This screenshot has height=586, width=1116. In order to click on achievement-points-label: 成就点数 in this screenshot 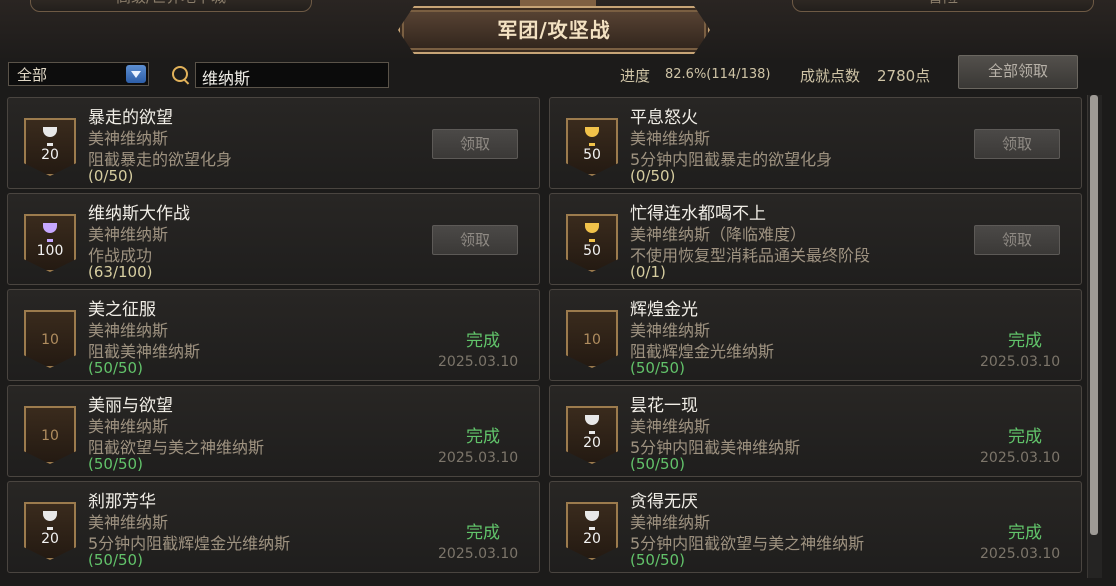, I will do `click(830, 76)`.